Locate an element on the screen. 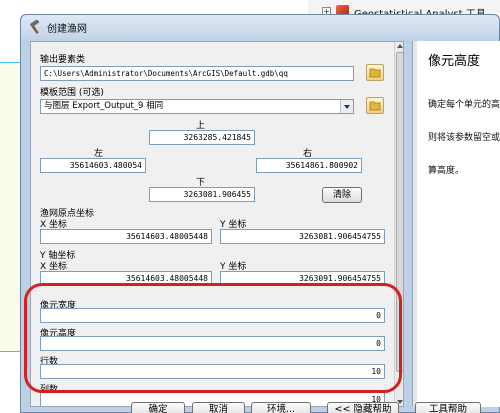 This screenshot has width=500, height=413. tool-help-button: 工具帮助 is located at coordinates (448, 407).